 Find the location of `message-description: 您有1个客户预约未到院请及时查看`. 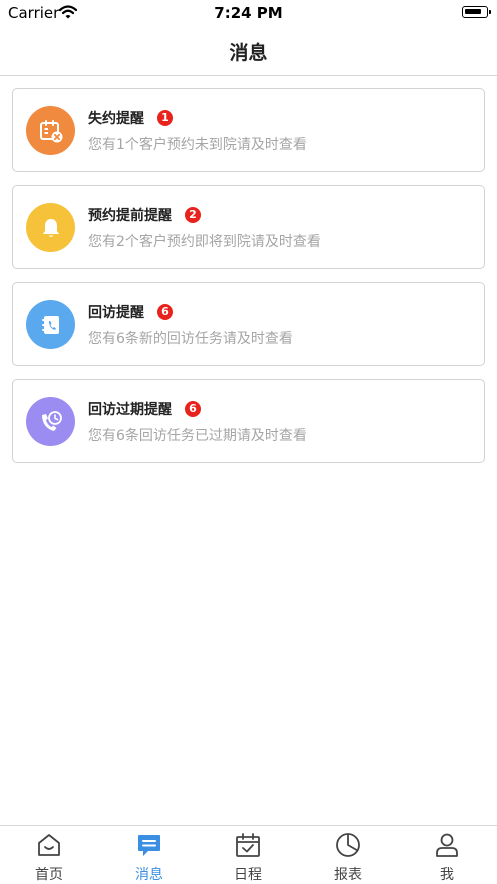

message-description: 您有1个客户预约未到院请及时查看 is located at coordinates (197, 145).